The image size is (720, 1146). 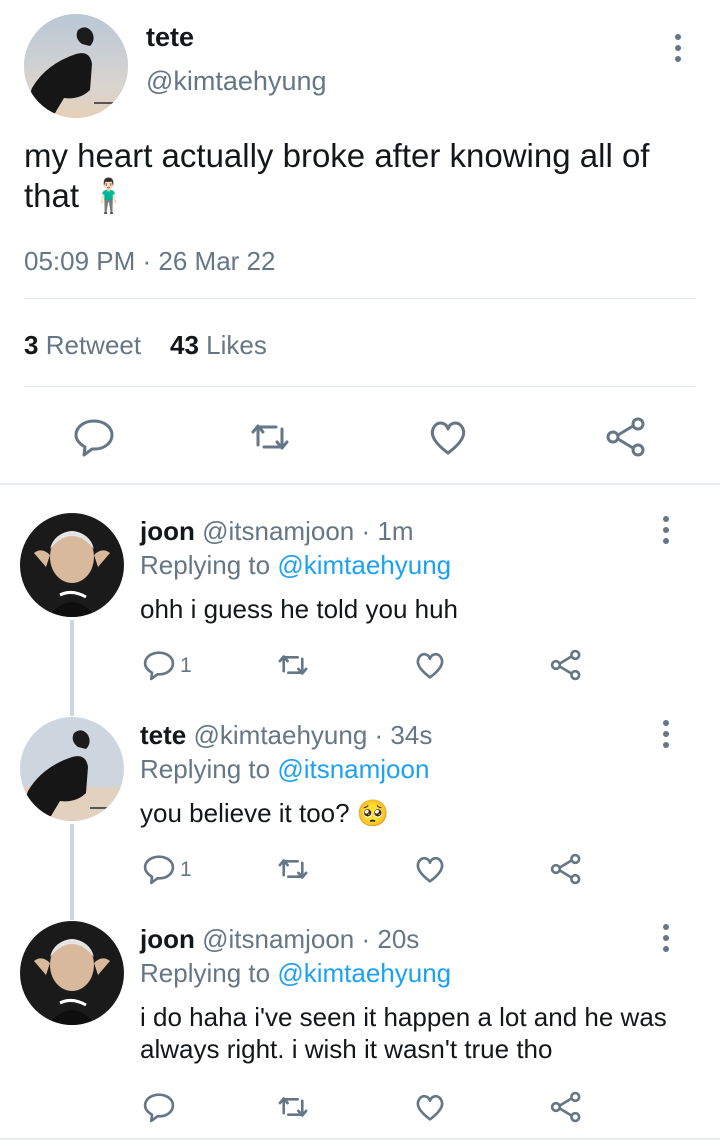 What do you see at coordinates (265, 813) in the screenshot?
I see `reply-text: you believe it too? 🥺` at bounding box center [265, 813].